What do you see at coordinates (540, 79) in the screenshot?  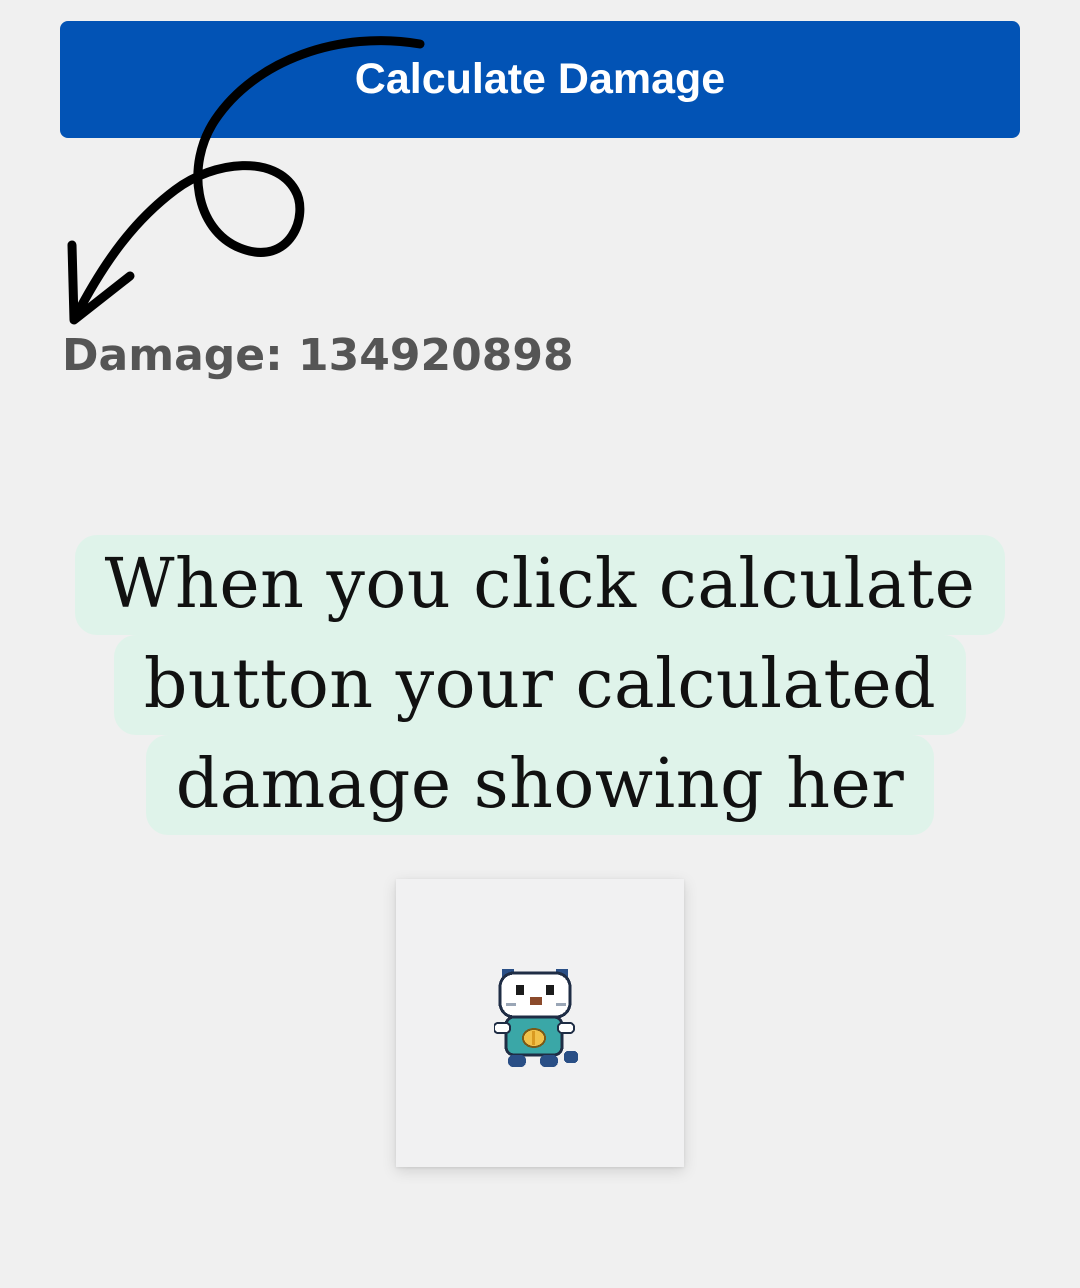 I see `calculate-damage-button: Calculate Damage` at bounding box center [540, 79].